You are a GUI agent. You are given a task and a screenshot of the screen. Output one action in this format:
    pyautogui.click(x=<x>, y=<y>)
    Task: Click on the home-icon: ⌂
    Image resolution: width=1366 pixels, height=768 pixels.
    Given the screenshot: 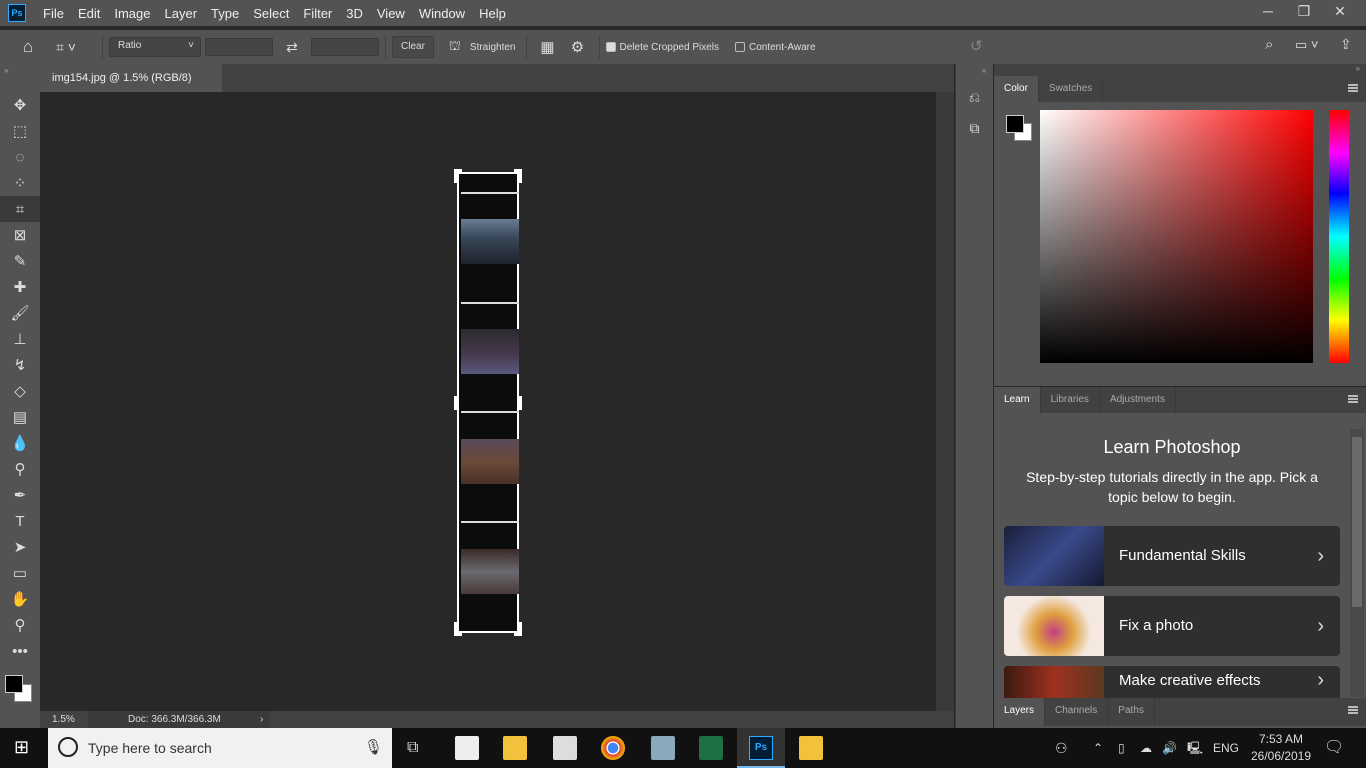 What is the action you would take?
    pyautogui.click(x=28, y=47)
    